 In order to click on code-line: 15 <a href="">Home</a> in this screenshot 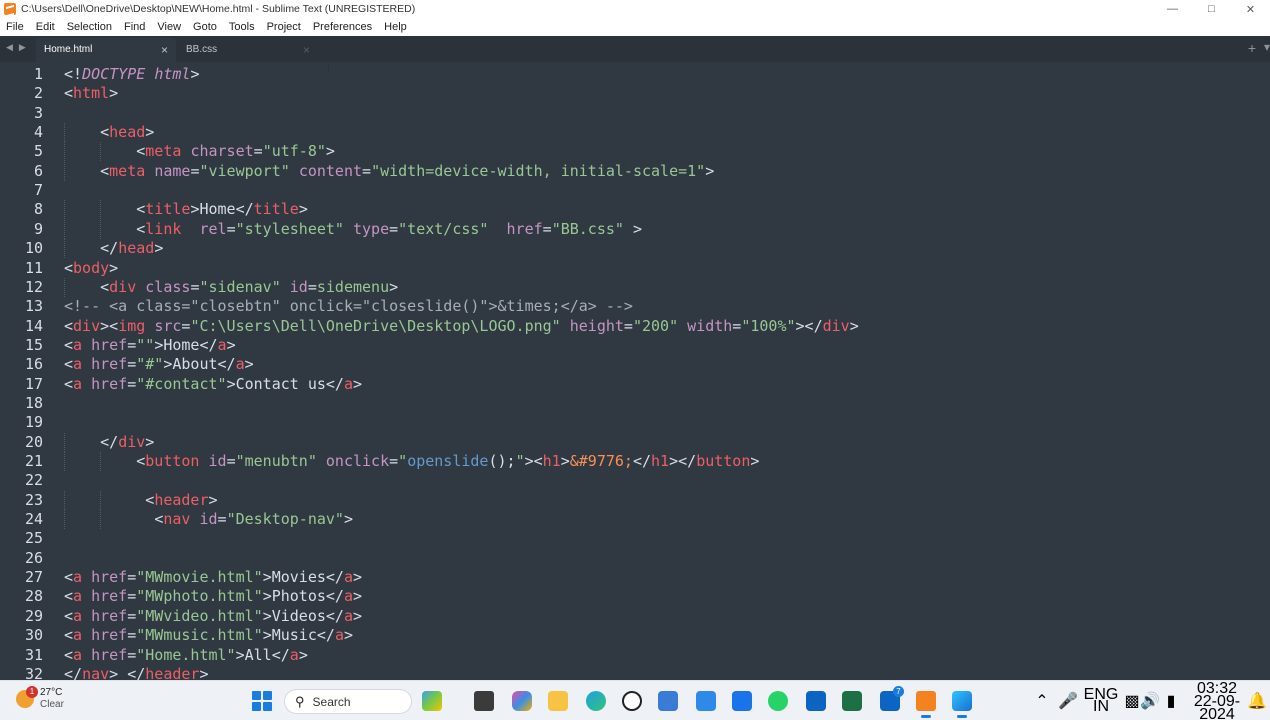, I will do `click(635, 345)`.